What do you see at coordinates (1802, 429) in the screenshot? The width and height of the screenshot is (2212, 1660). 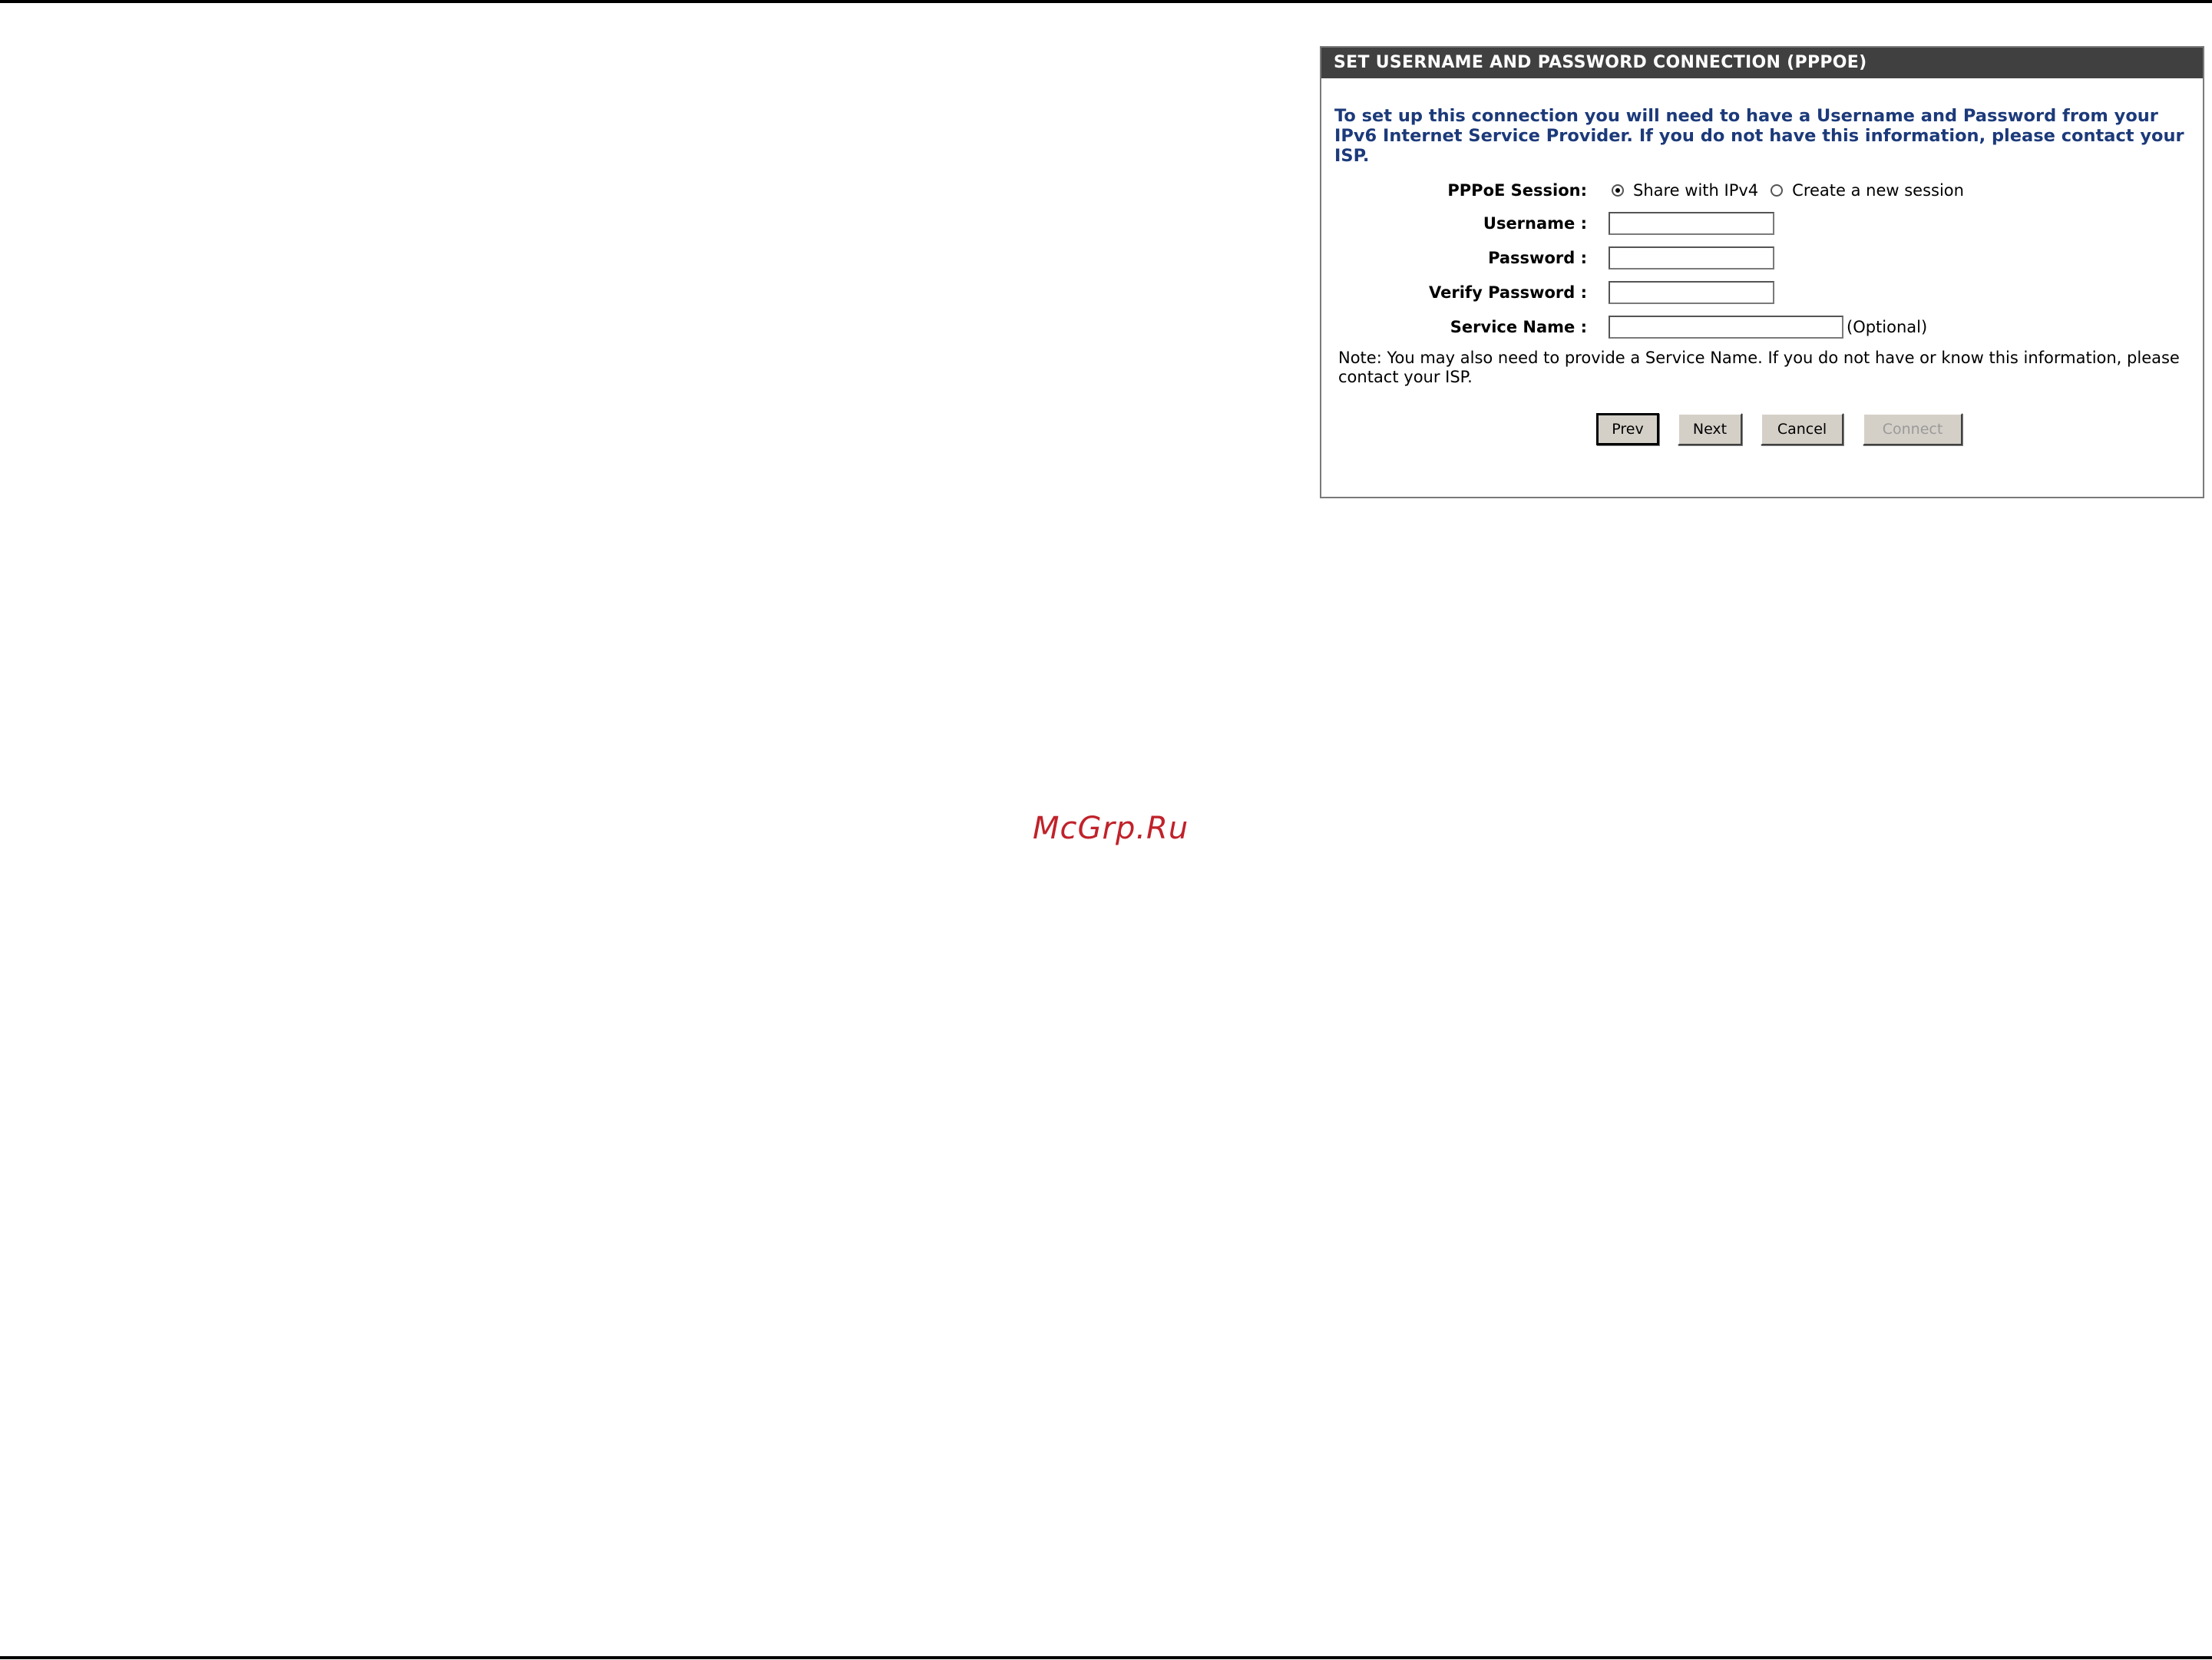 I see `cancel-button: Cancel` at bounding box center [1802, 429].